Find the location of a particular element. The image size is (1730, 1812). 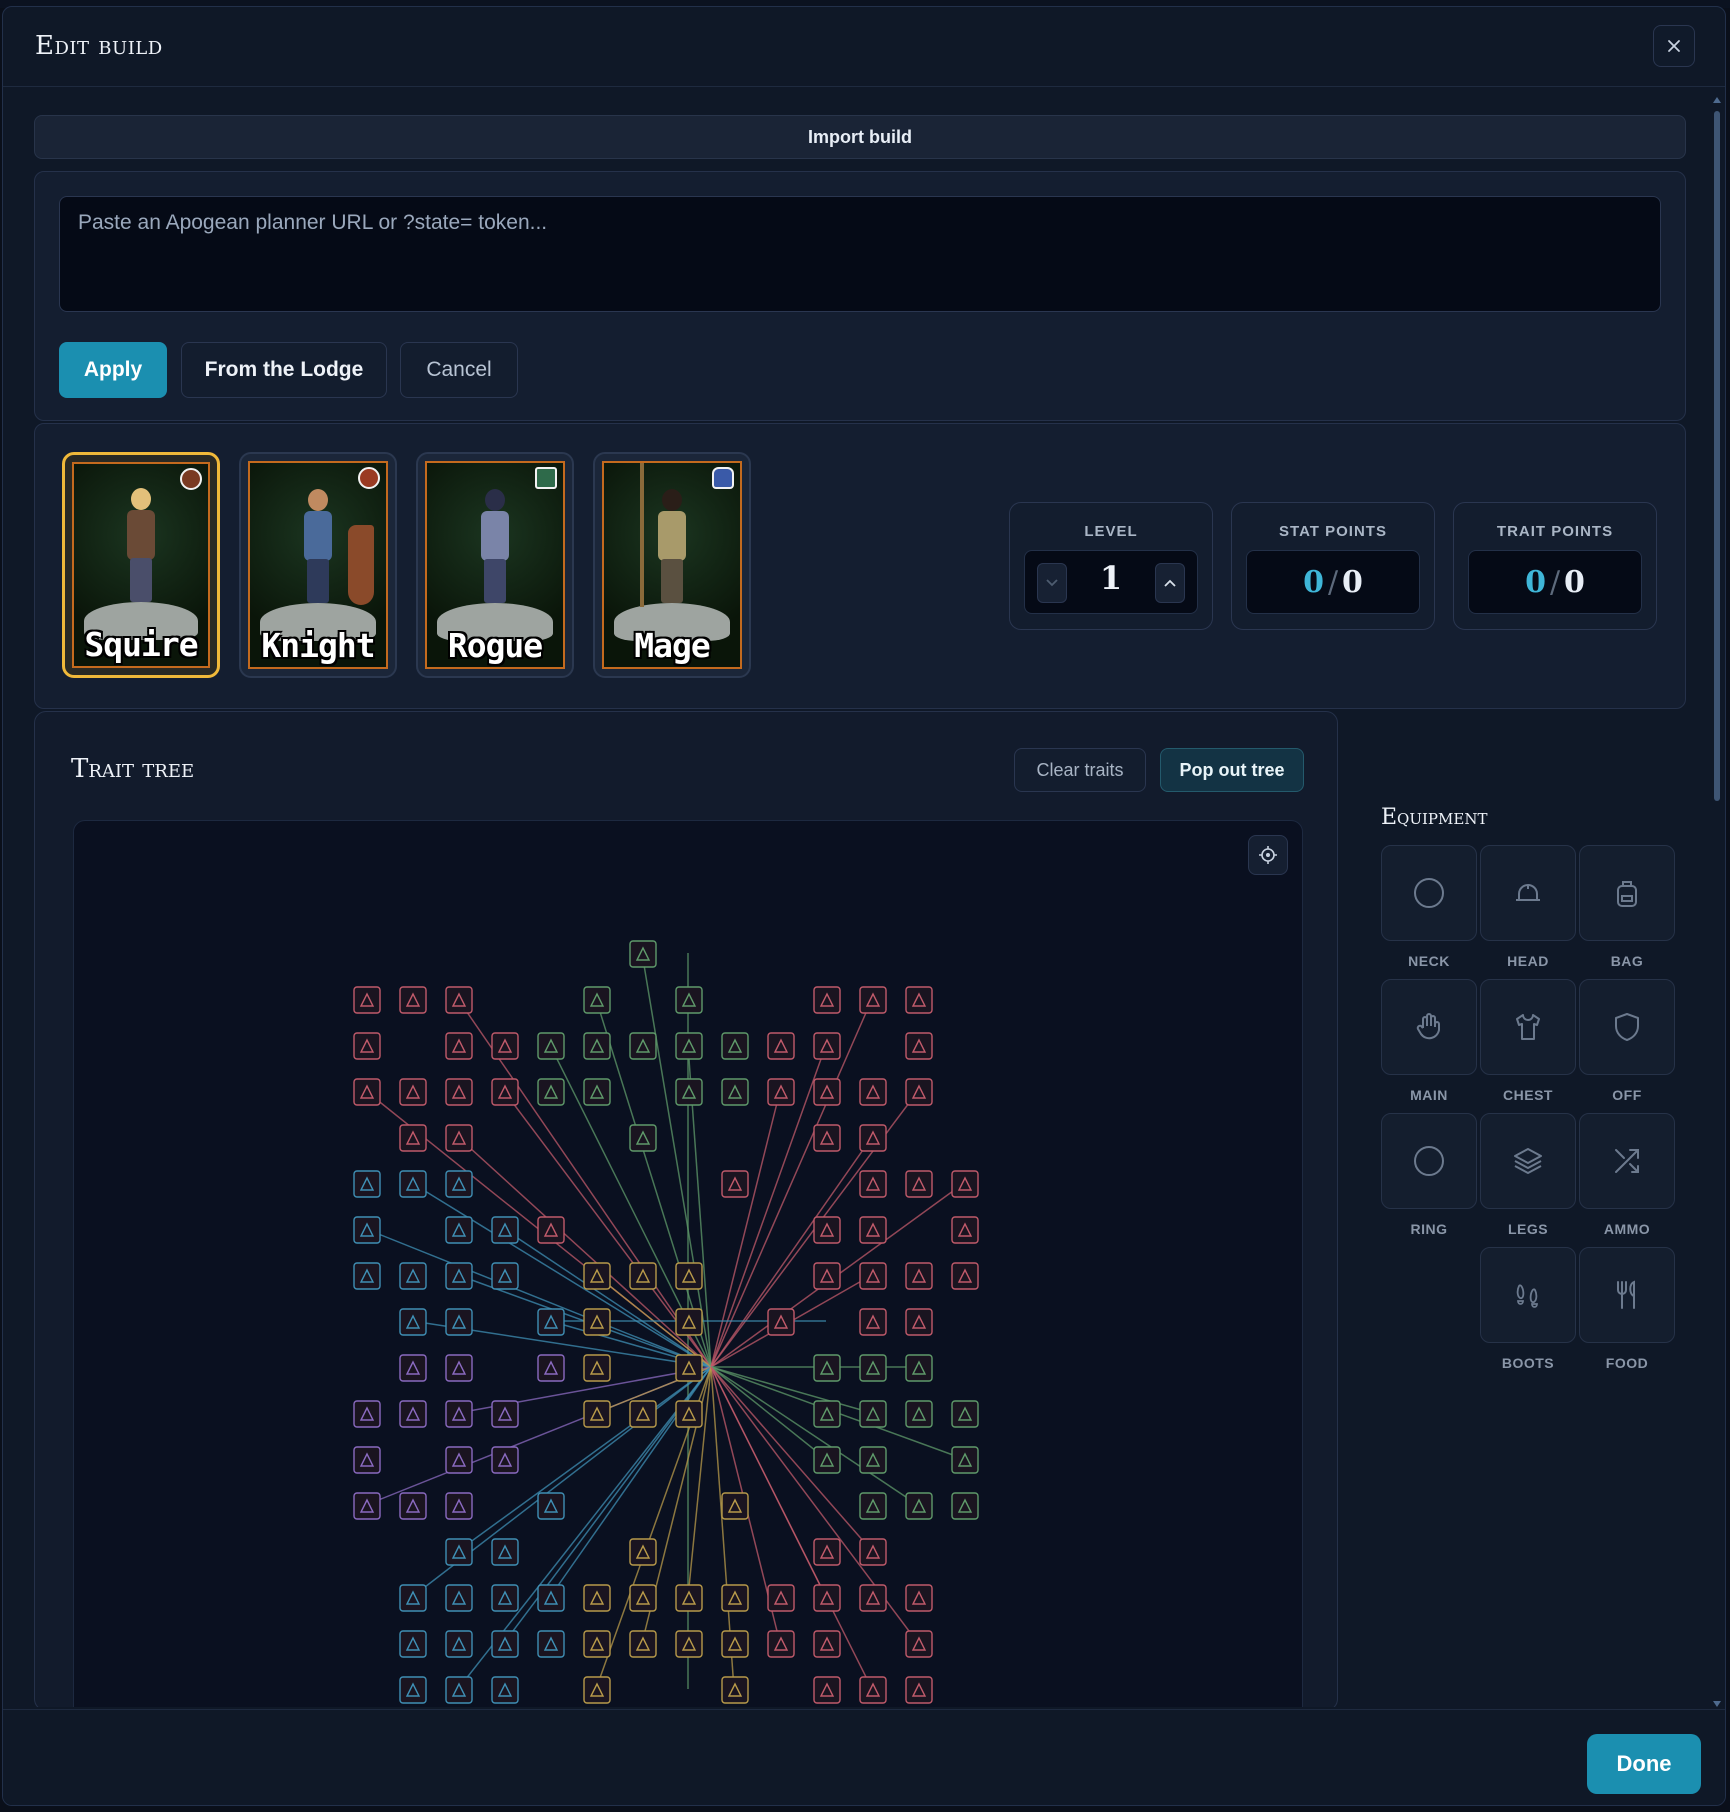

clear-traits-button: Clear traits is located at coordinates (1080, 770).